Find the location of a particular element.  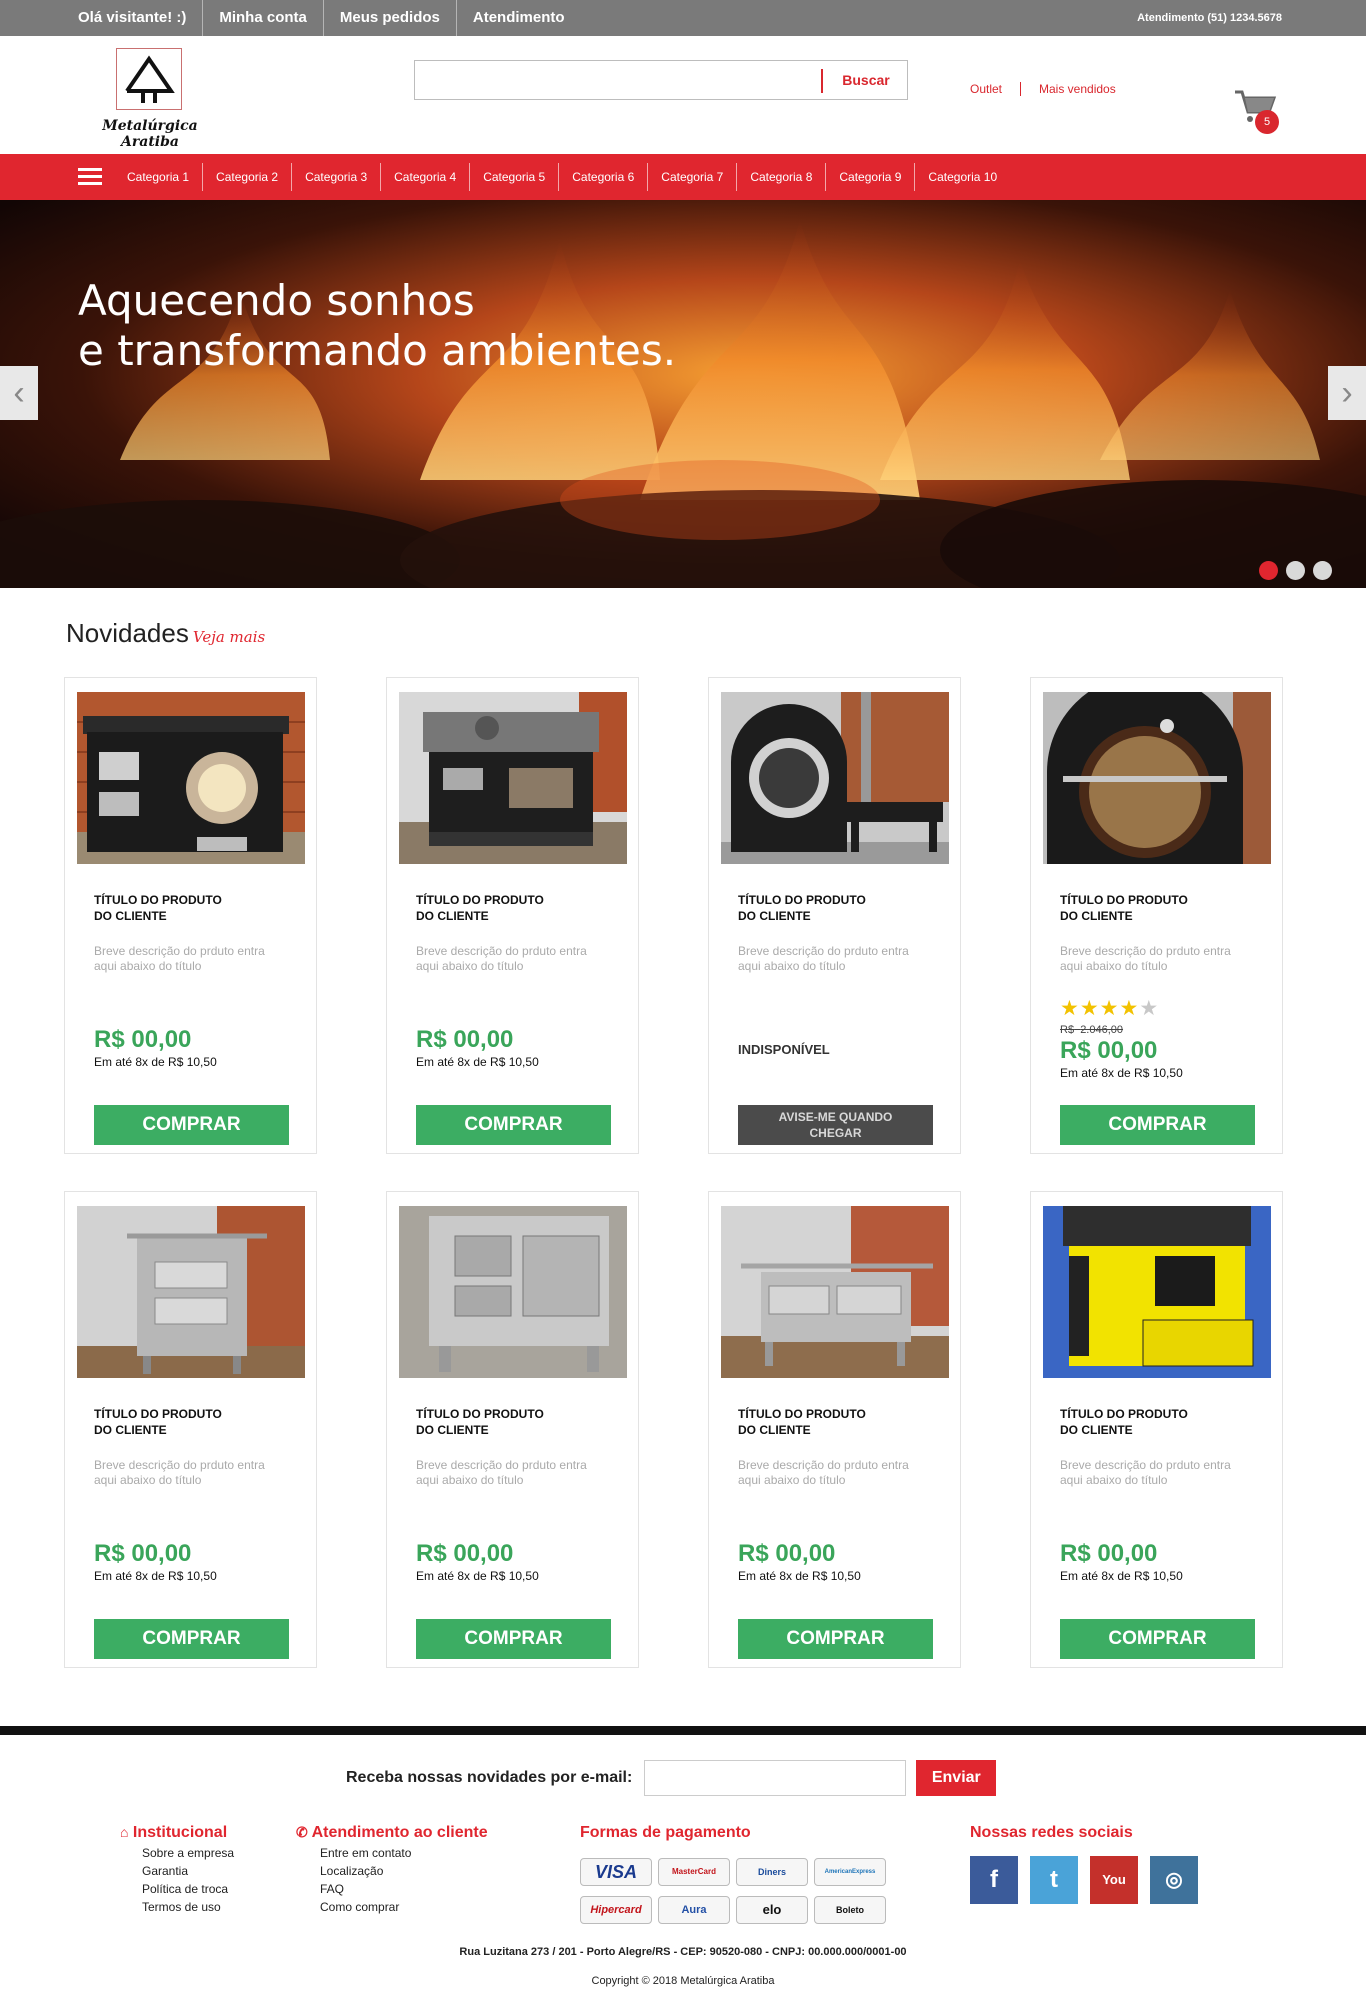

chevron-left-icon: ‹ is located at coordinates (19, 393).